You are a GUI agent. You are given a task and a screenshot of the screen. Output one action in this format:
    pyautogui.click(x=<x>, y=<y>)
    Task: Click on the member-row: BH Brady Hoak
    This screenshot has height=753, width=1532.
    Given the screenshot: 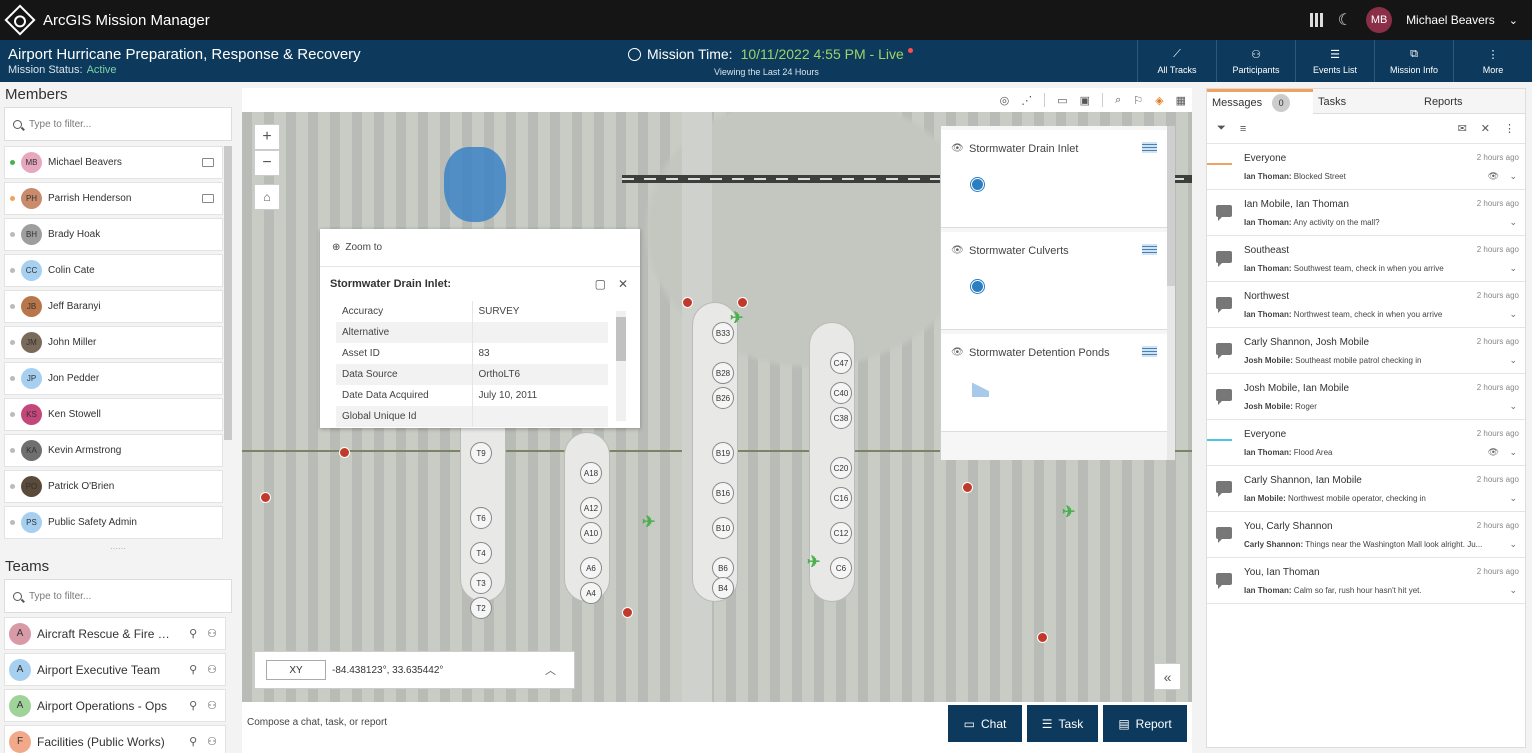 What is the action you would take?
    pyautogui.click(x=113, y=234)
    